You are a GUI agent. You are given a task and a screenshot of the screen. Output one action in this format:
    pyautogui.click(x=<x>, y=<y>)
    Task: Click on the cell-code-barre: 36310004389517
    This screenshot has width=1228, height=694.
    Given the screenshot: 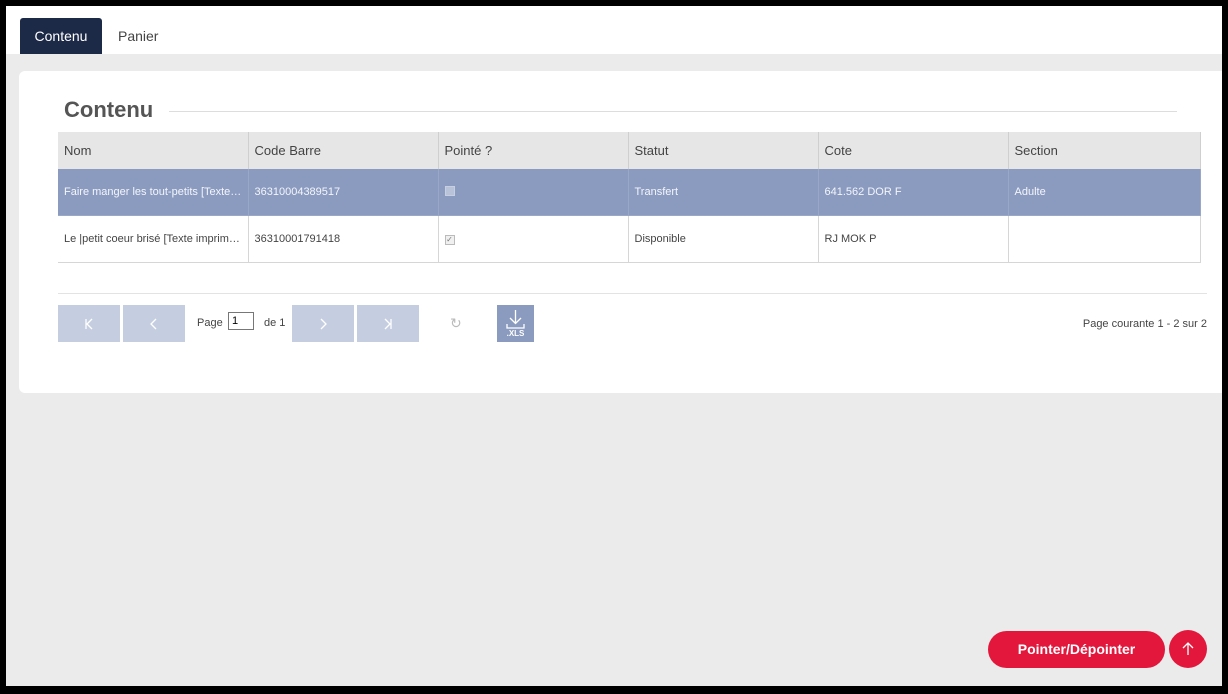 What is the action you would take?
    pyautogui.click(x=343, y=192)
    